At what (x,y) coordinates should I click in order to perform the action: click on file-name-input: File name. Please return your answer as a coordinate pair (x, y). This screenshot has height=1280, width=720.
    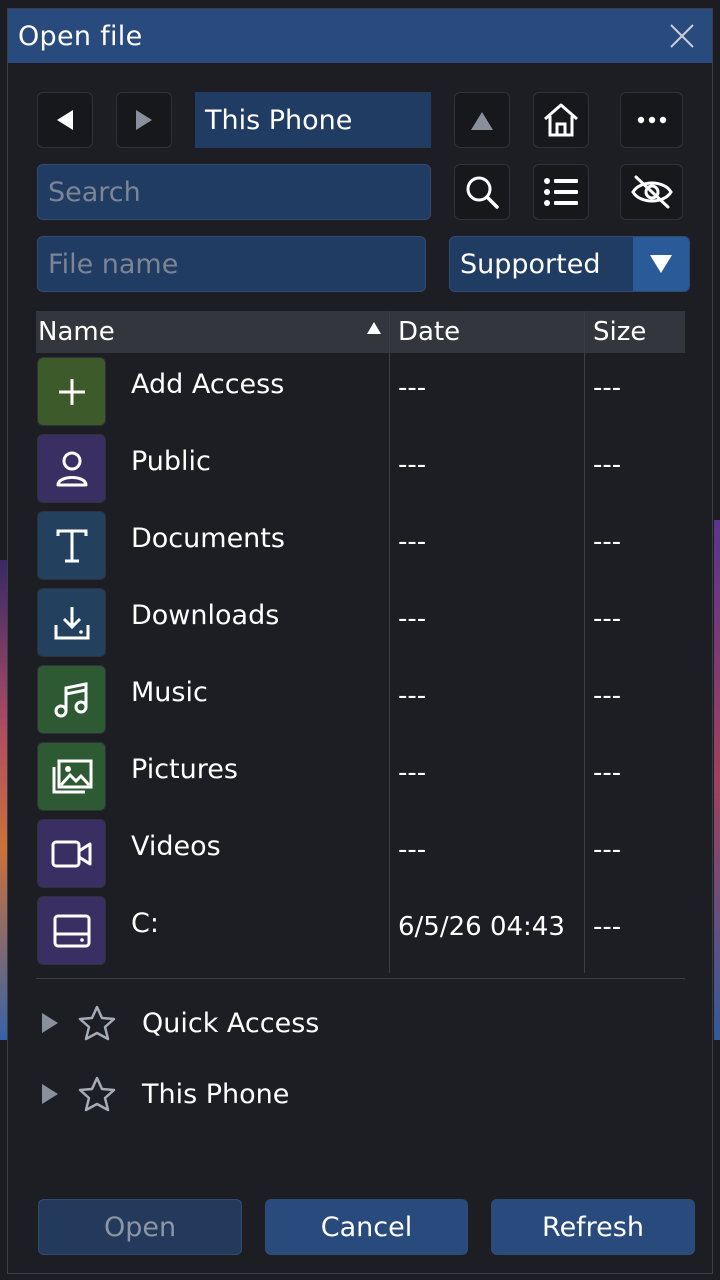
    Looking at the image, I should click on (231, 264).